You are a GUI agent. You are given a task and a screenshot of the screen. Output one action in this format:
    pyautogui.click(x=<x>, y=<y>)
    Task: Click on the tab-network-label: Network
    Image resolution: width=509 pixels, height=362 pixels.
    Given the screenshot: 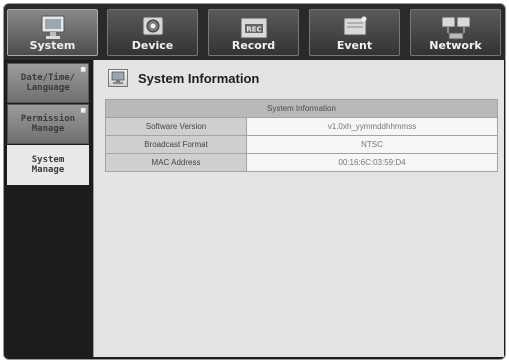 What is the action you would take?
    pyautogui.click(x=455, y=45)
    